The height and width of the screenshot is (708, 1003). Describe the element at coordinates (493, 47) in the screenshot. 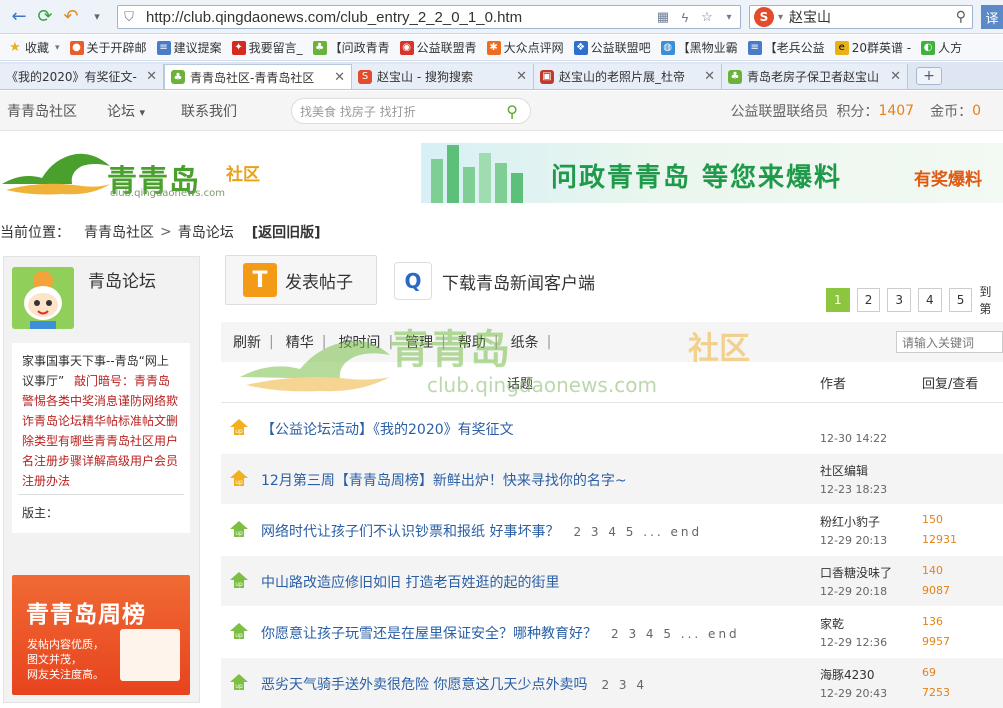

I see `dianping-icon: ✱` at that location.